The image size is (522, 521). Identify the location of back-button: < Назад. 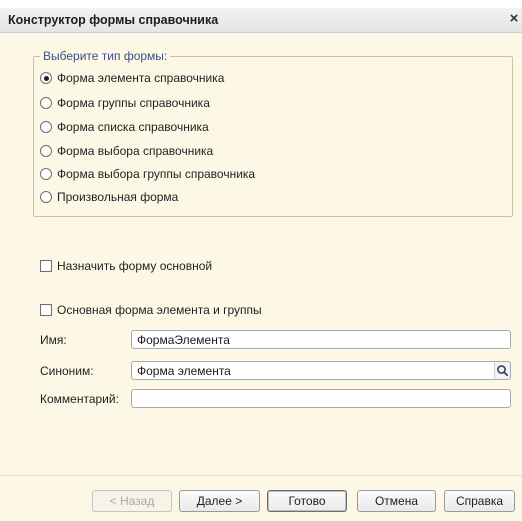
(132, 501).